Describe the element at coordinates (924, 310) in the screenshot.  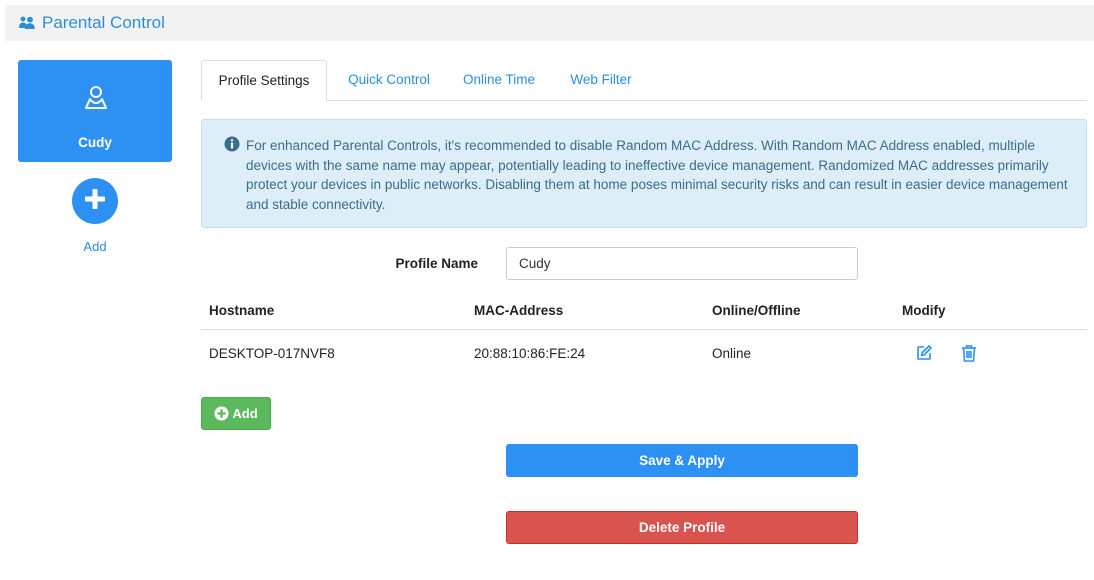
I see `header-modify: Modify` at that location.